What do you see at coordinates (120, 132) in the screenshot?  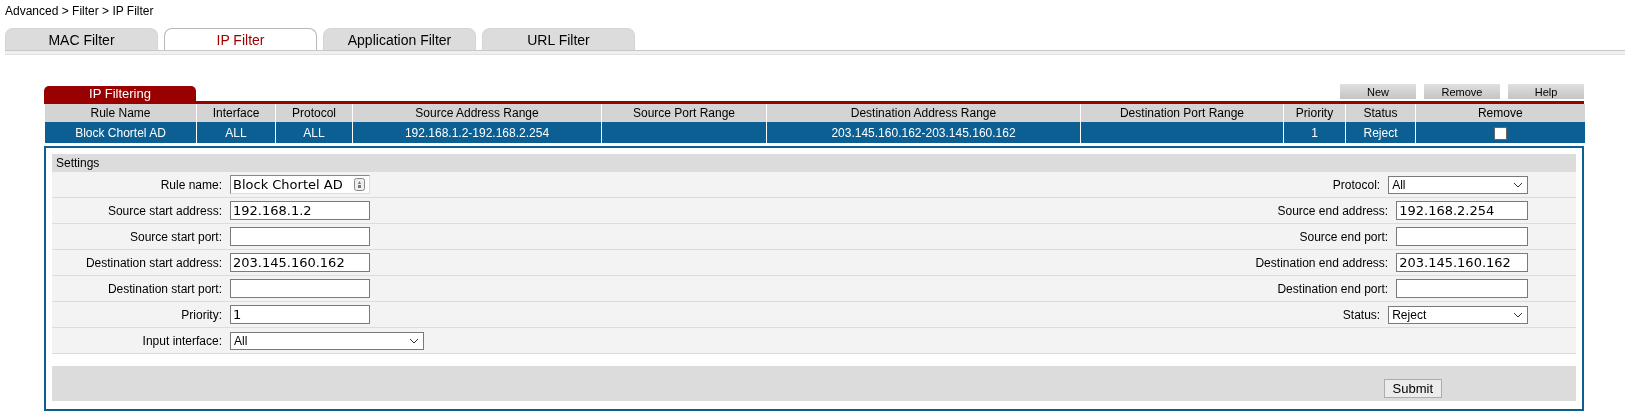 I see `table-cell: Block Chortel AD` at bounding box center [120, 132].